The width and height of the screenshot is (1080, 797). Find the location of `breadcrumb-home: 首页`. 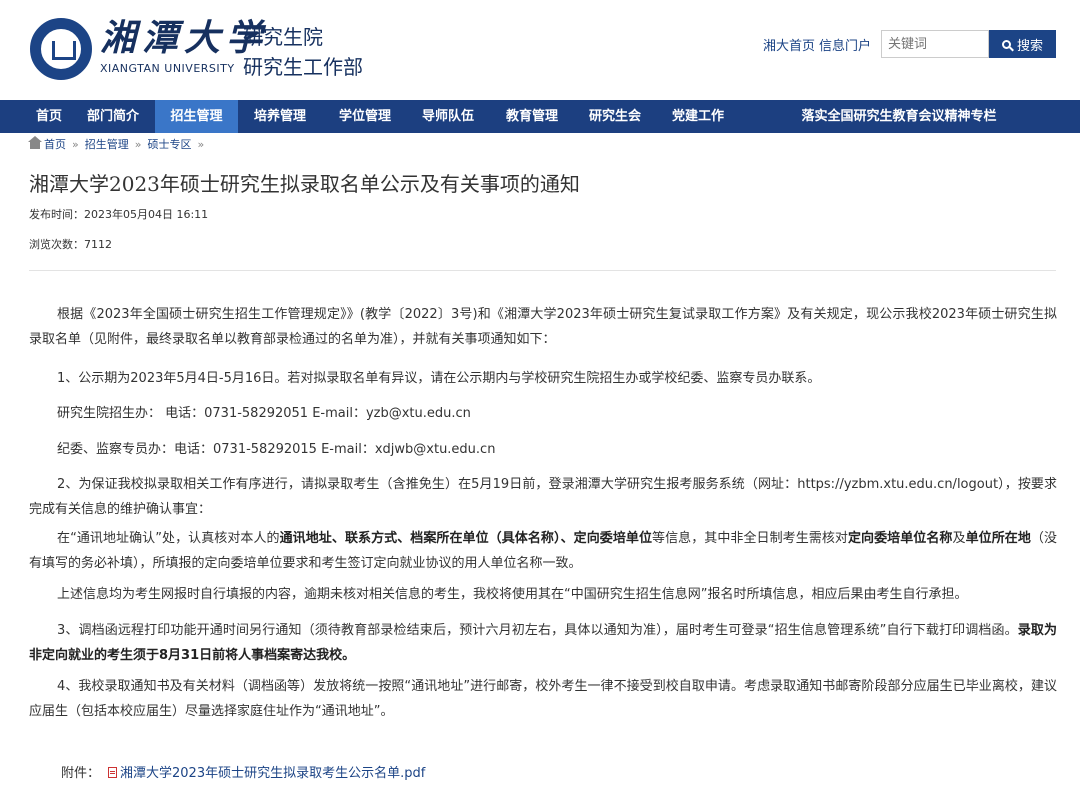

breadcrumb-home: 首页 is located at coordinates (55, 144).